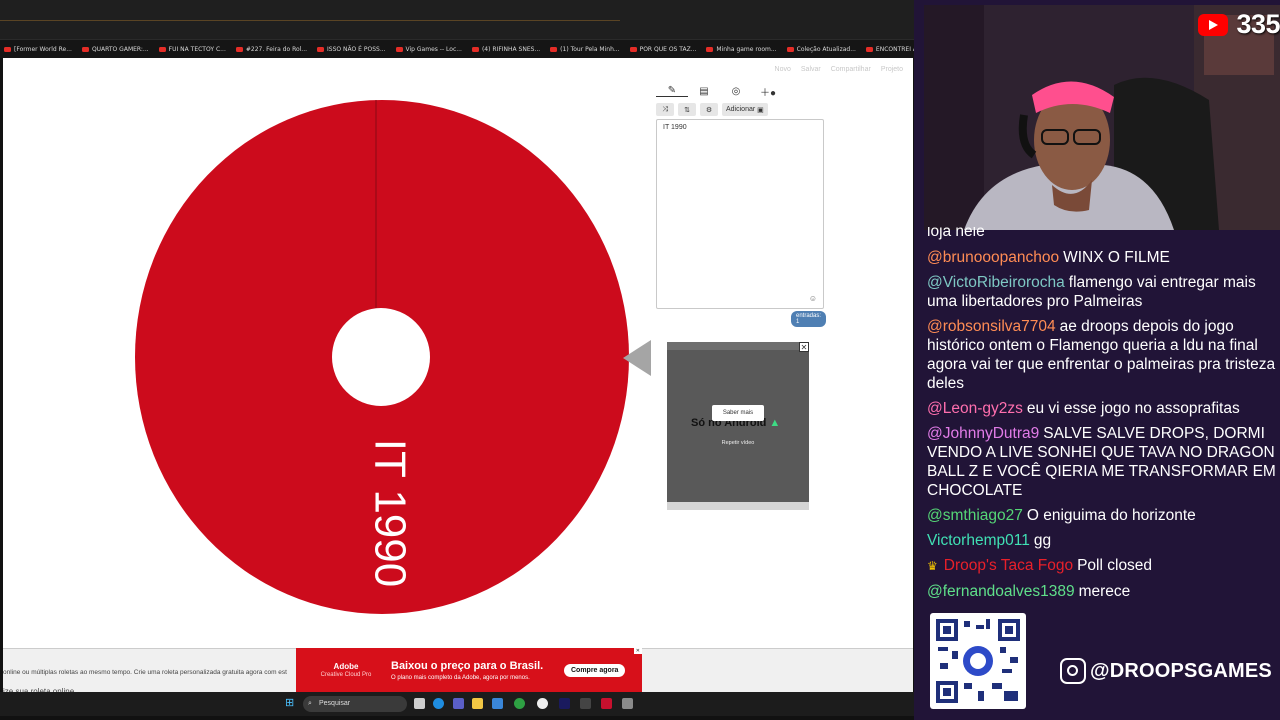 The width and height of the screenshot is (1280, 720). Describe the element at coordinates (289, 703) in the screenshot. I see `windows-start-icon: ⊞` at that location.